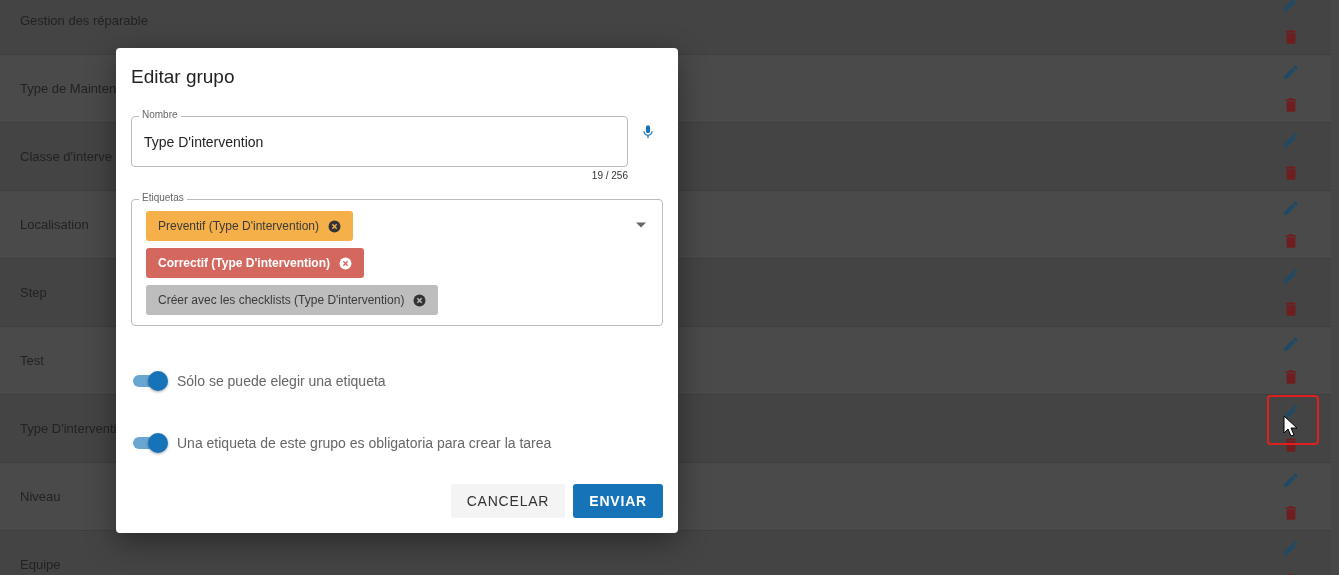 Image resolution: width=1339 pixels, height=575 pixels. I want to click on tag-chip: Correctif (Type D'intervention), so click(255, 263).